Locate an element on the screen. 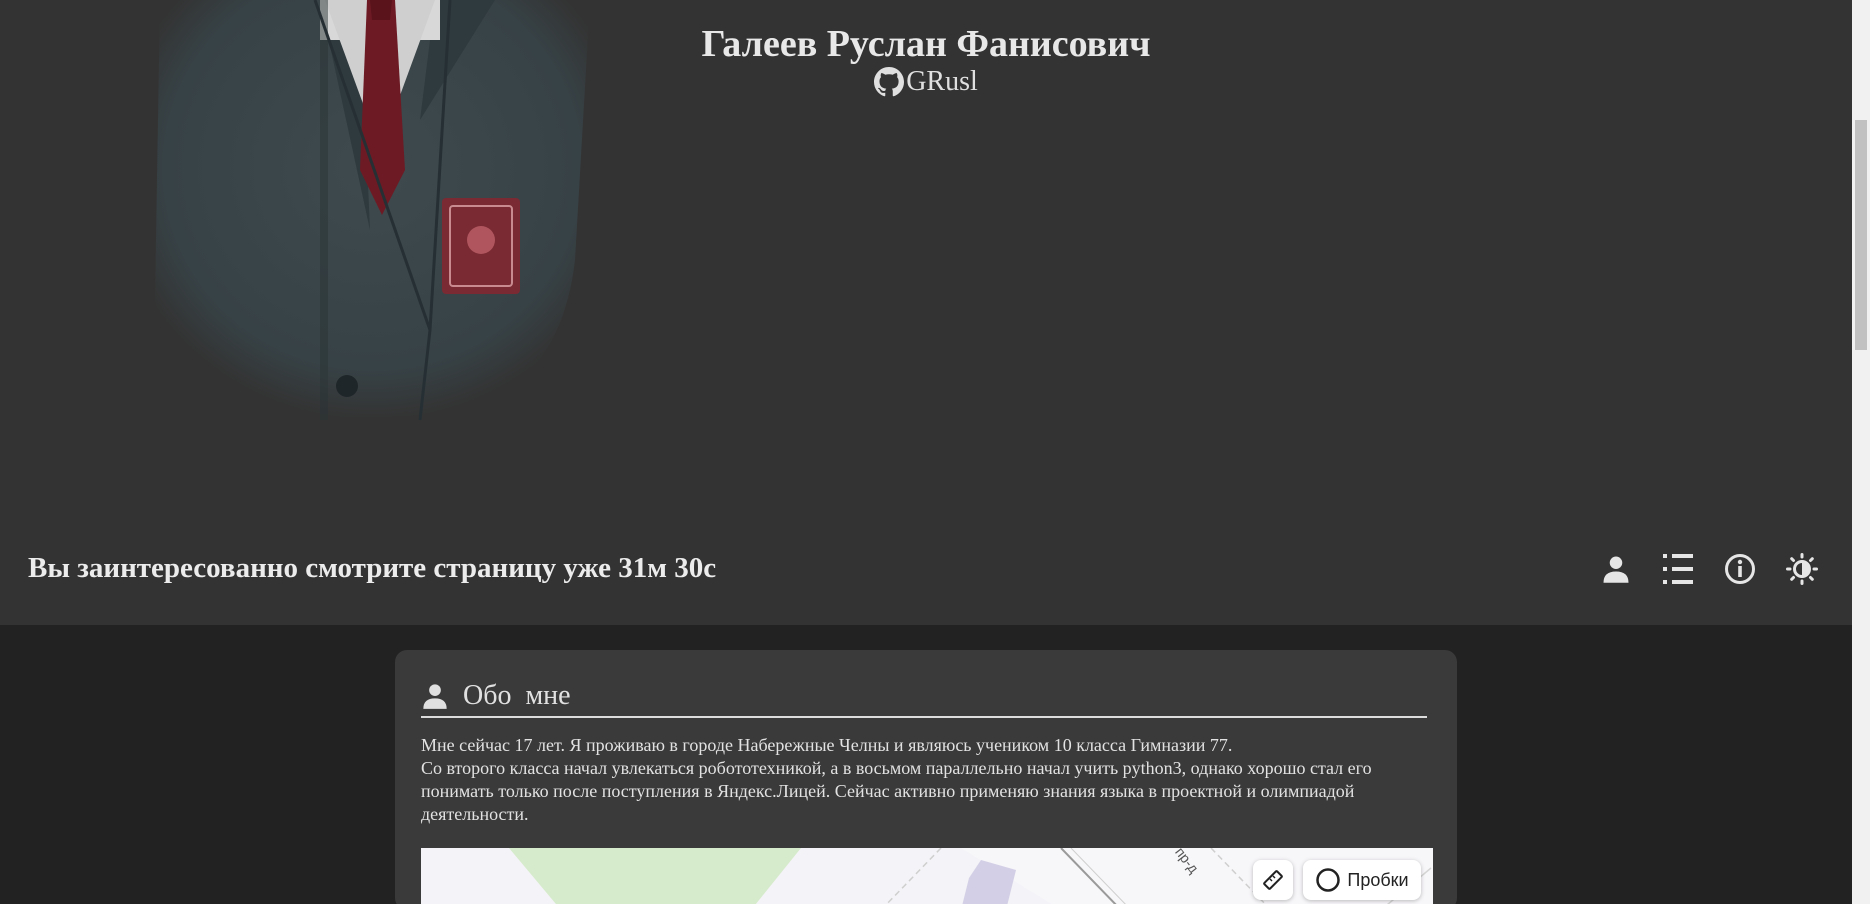  map-widget: пр-д Пробки is located at coordinates (927, 876).